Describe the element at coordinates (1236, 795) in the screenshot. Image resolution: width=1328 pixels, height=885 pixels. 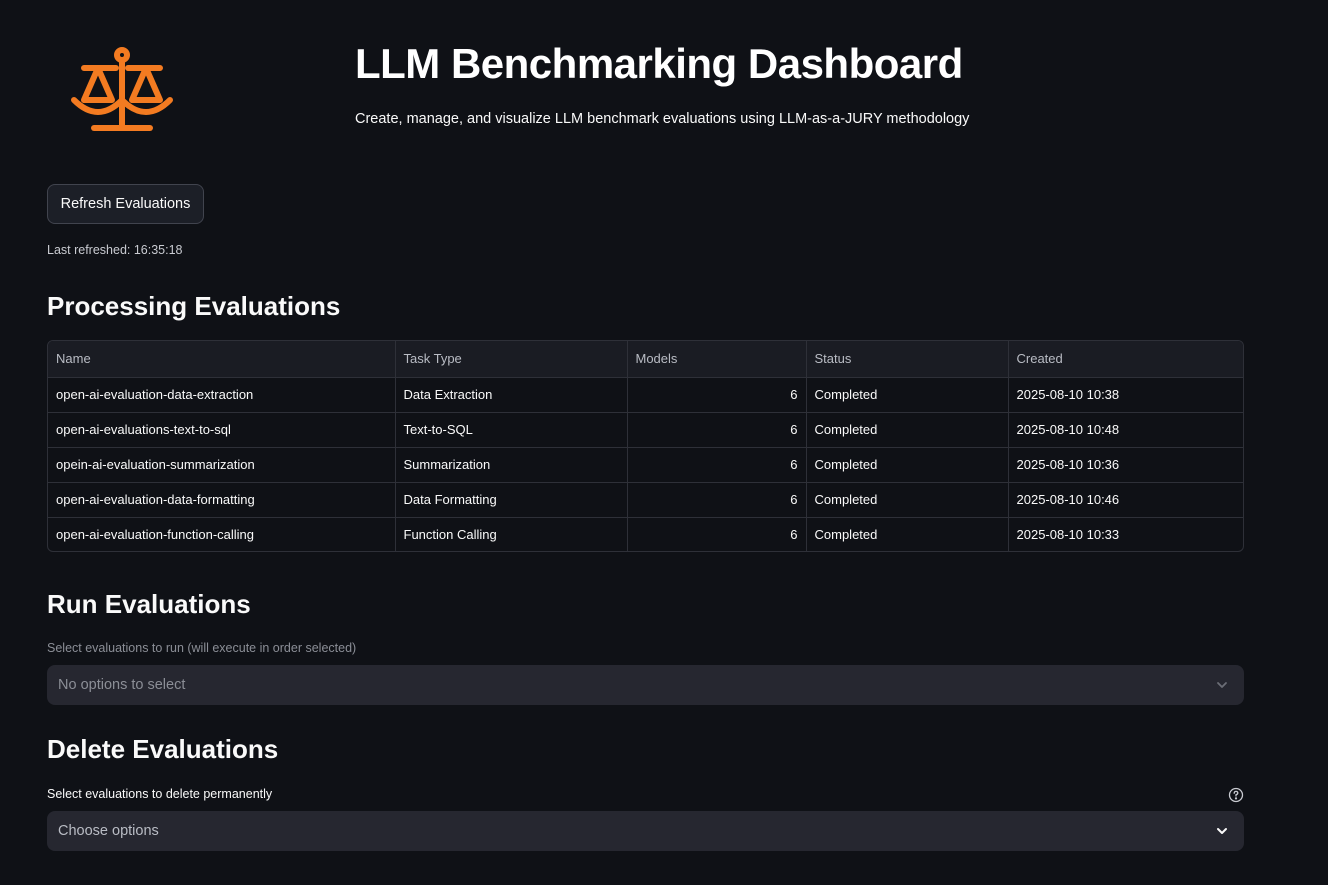
I see `help-icon` at that location.